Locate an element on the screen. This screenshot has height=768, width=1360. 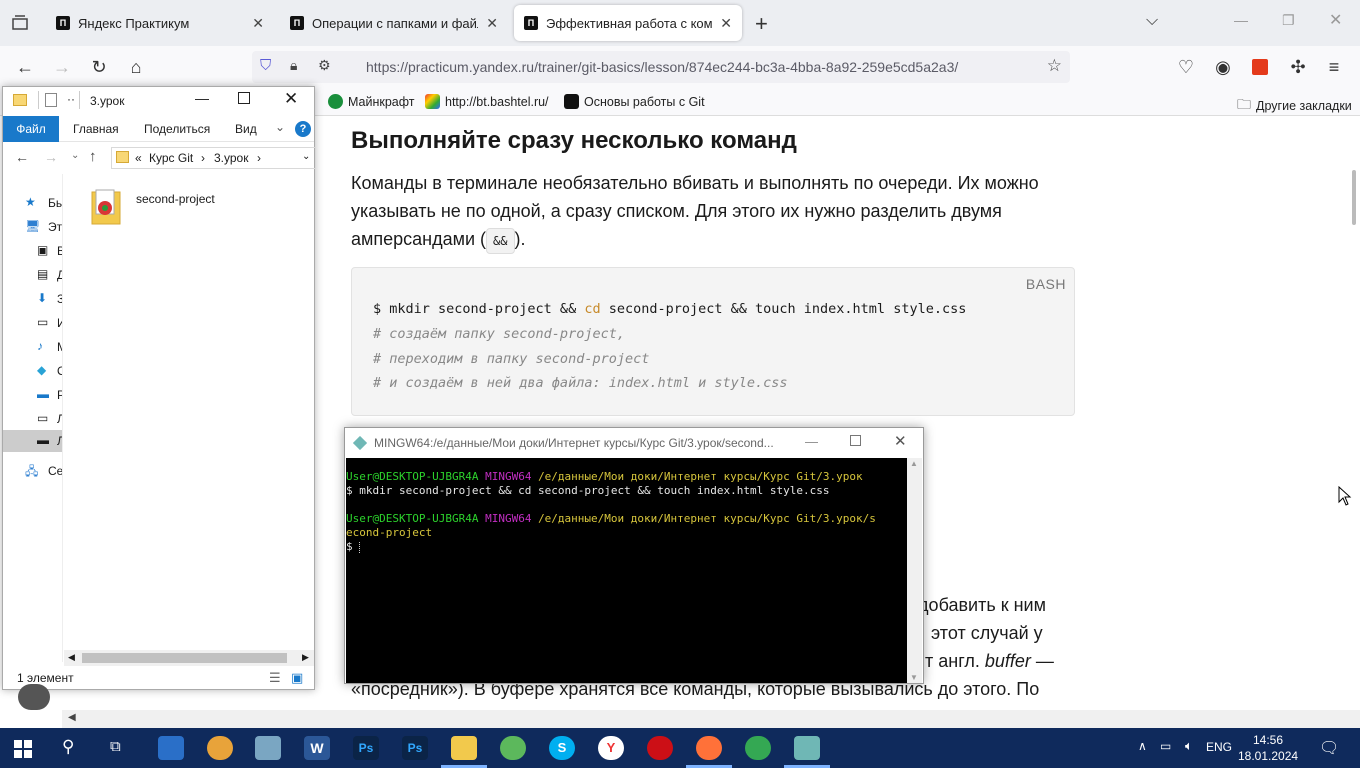
documents-icon: ▤ is located at coordinates (47, 275).